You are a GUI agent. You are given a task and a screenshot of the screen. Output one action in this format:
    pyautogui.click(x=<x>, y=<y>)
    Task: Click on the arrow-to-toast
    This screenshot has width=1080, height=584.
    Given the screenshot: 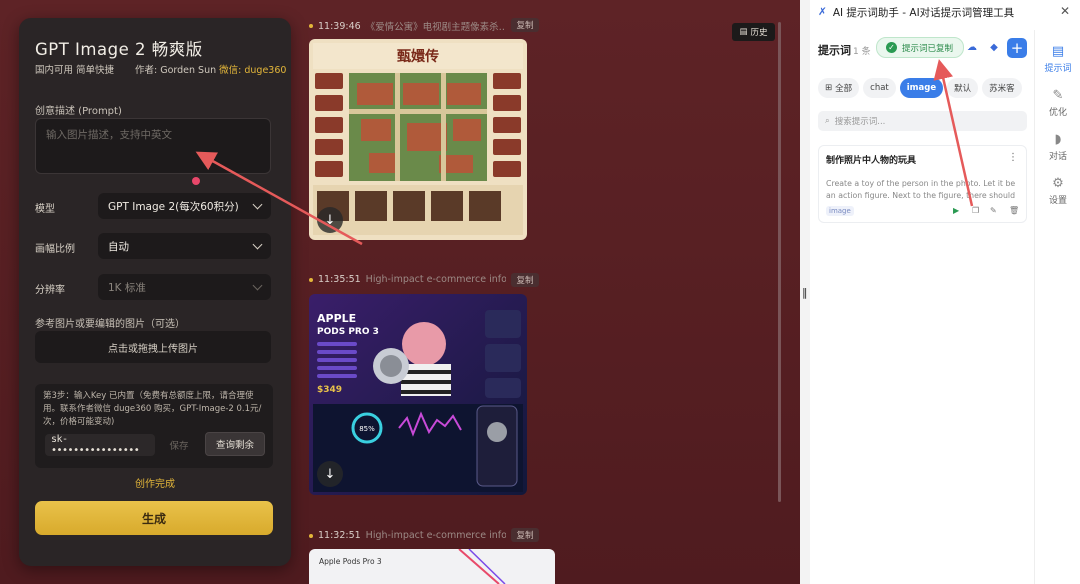 What is the action you would take?
    pyautogui.click(x=953, y=133)
    